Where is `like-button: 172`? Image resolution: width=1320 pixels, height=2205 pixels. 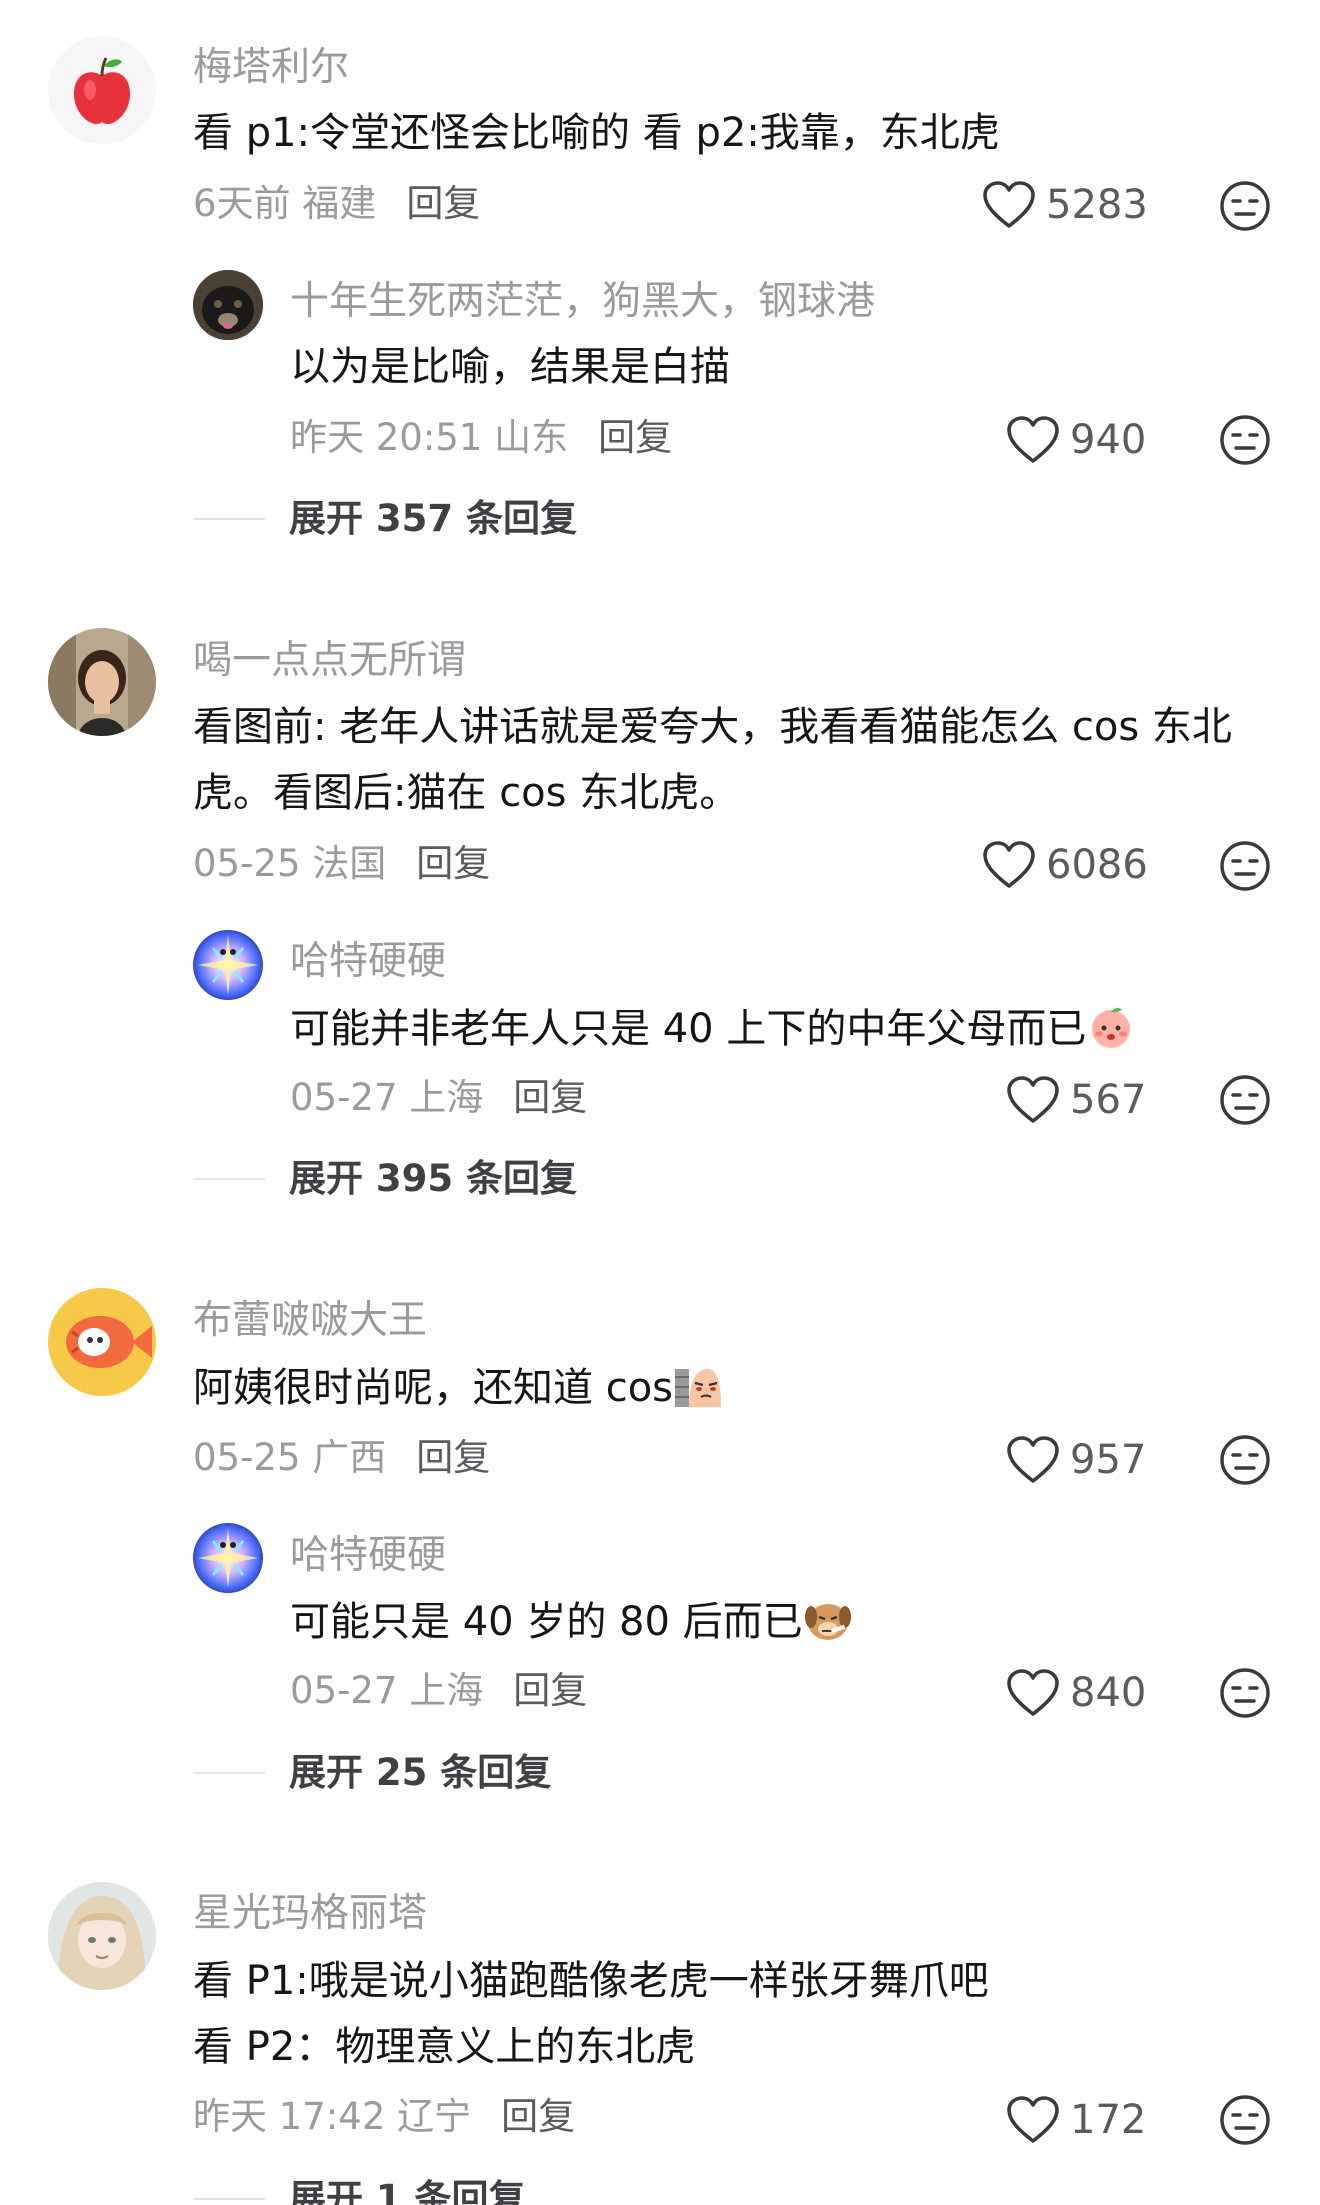
like-button: 172 is located at coordinates (1076, 2120).